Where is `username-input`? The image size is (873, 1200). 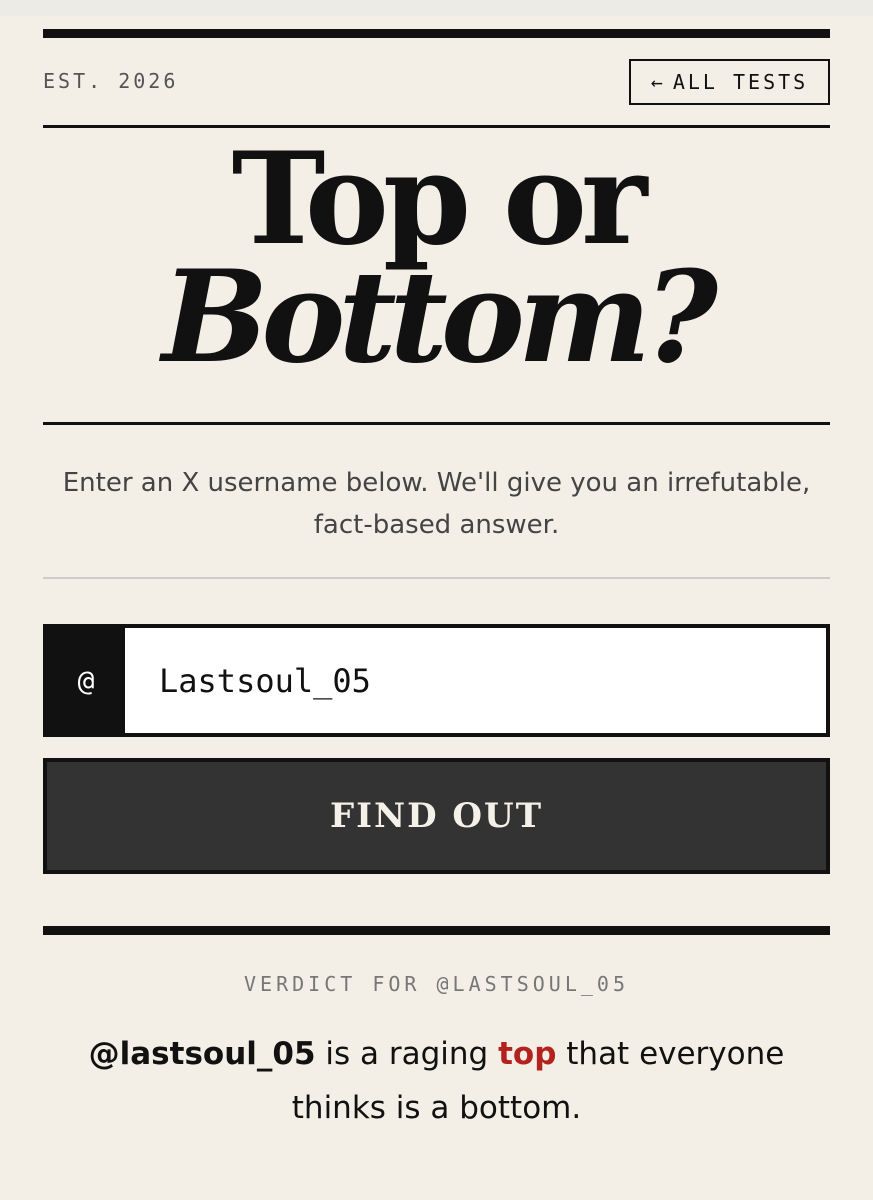 username-input is located at coordinates (475, 680).